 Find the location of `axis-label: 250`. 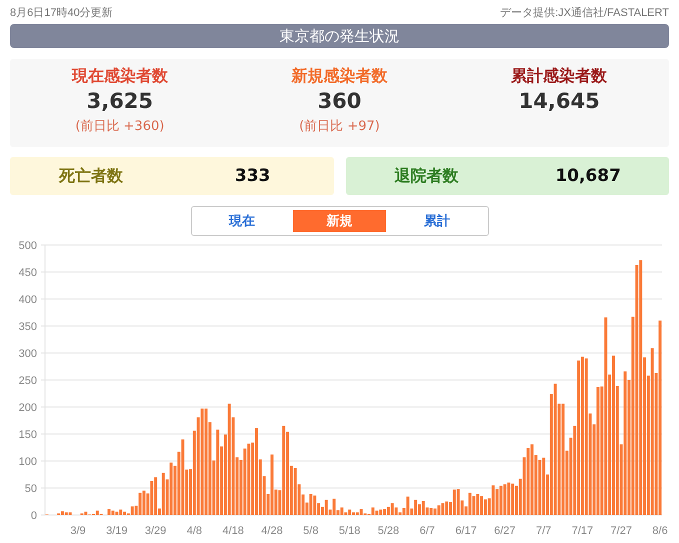

axis-label: 250 is located at coordinates (27, 381).